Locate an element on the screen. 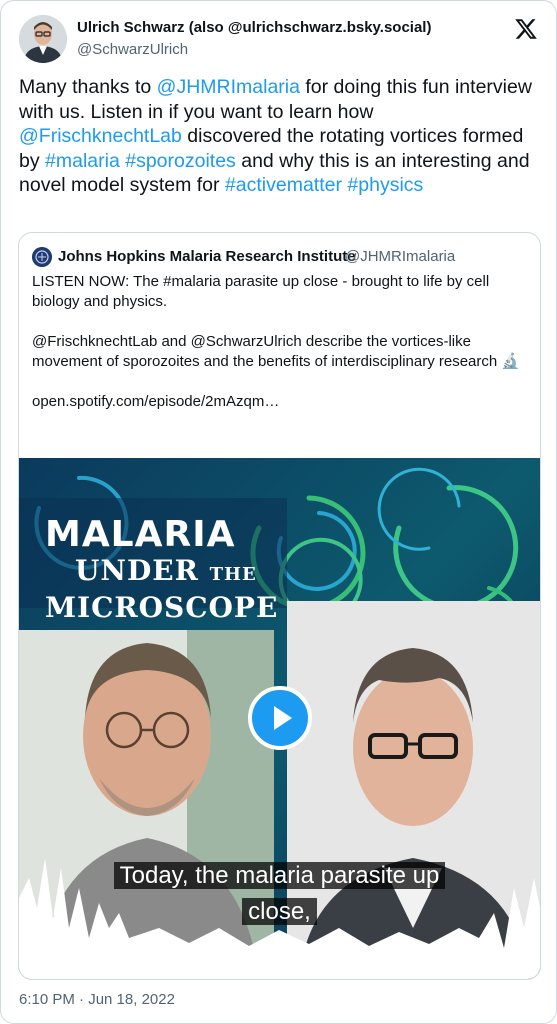 The height and width of the screenshot is (1024, 557). tweet-text-segment: Many thanks to is located at coordinates (88, 87).